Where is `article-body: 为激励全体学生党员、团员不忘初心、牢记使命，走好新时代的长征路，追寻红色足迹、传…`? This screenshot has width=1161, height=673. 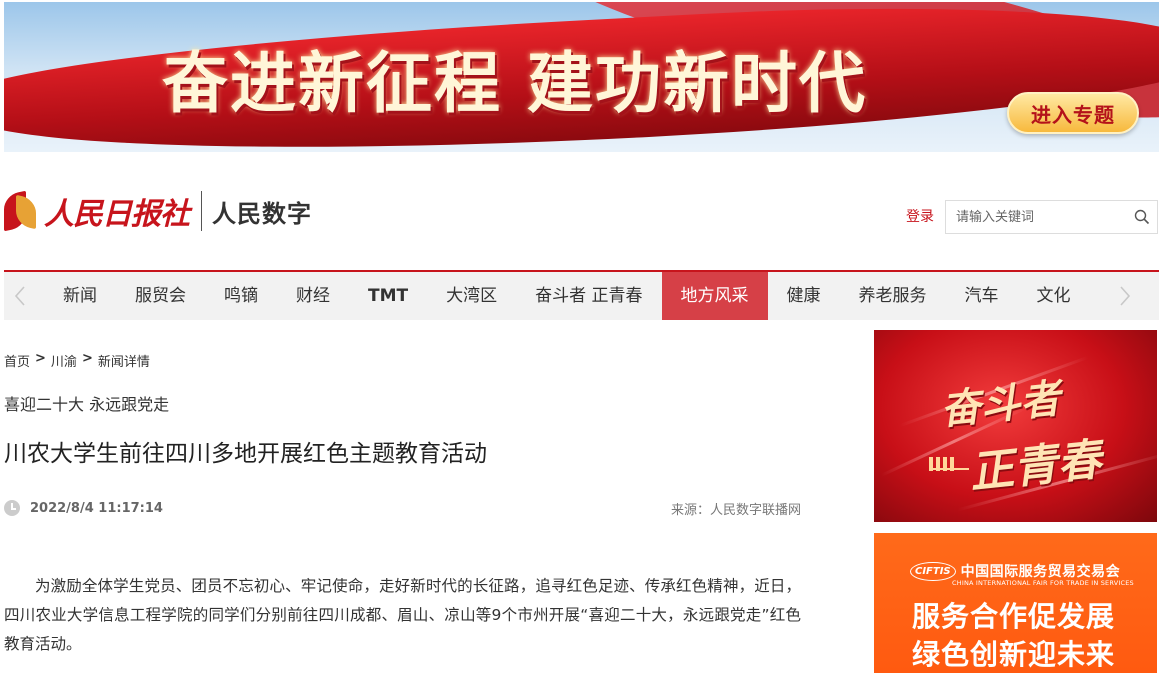
article-body: 为激励全体学生党员、团员不忘初心、牢记使命，走好新时代的长征路，追寻红色足迹、传… is located at coordinates (402, 615).